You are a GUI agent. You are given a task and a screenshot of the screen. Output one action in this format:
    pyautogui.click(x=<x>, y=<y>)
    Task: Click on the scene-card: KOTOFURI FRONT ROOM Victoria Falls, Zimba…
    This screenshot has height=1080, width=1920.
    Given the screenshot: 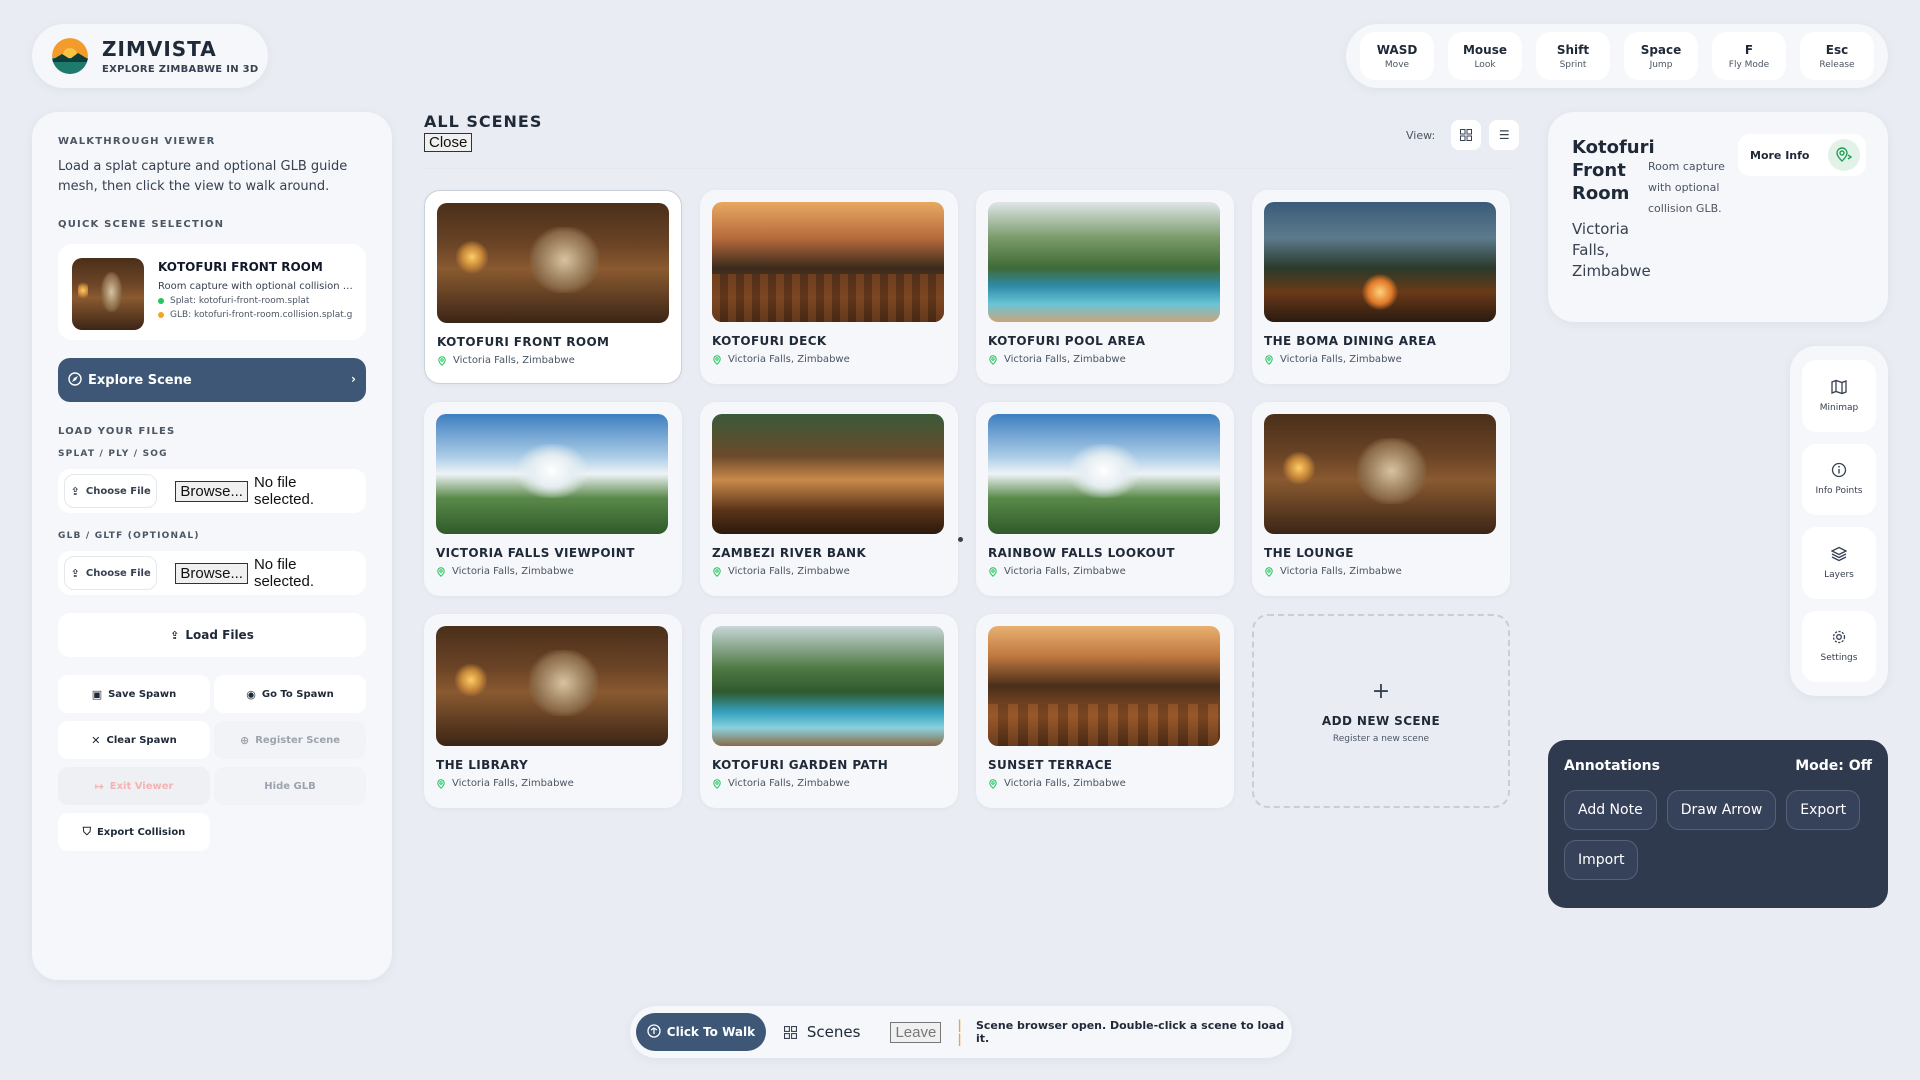 What is the action you would take?
    pyautogui.click(x=553, y=287)
    